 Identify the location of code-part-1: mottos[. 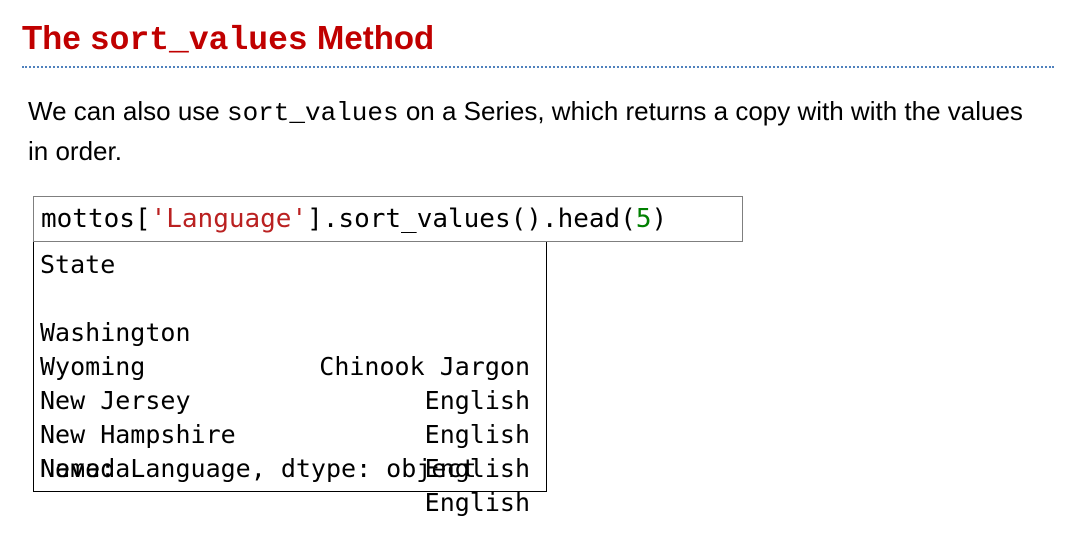
(96, 219).